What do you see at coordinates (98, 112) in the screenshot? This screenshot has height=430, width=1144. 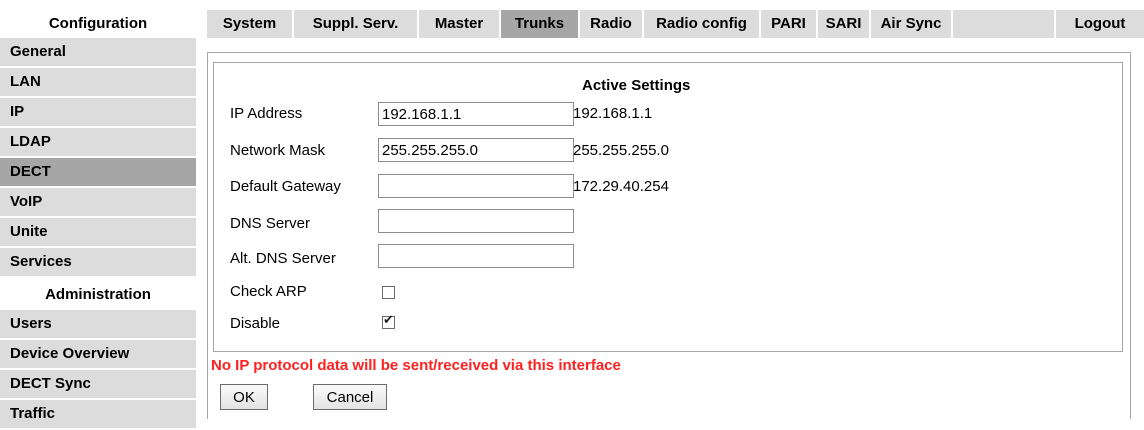 I see `sidebar-item-ip: IP` at bounding box center [98, 112].